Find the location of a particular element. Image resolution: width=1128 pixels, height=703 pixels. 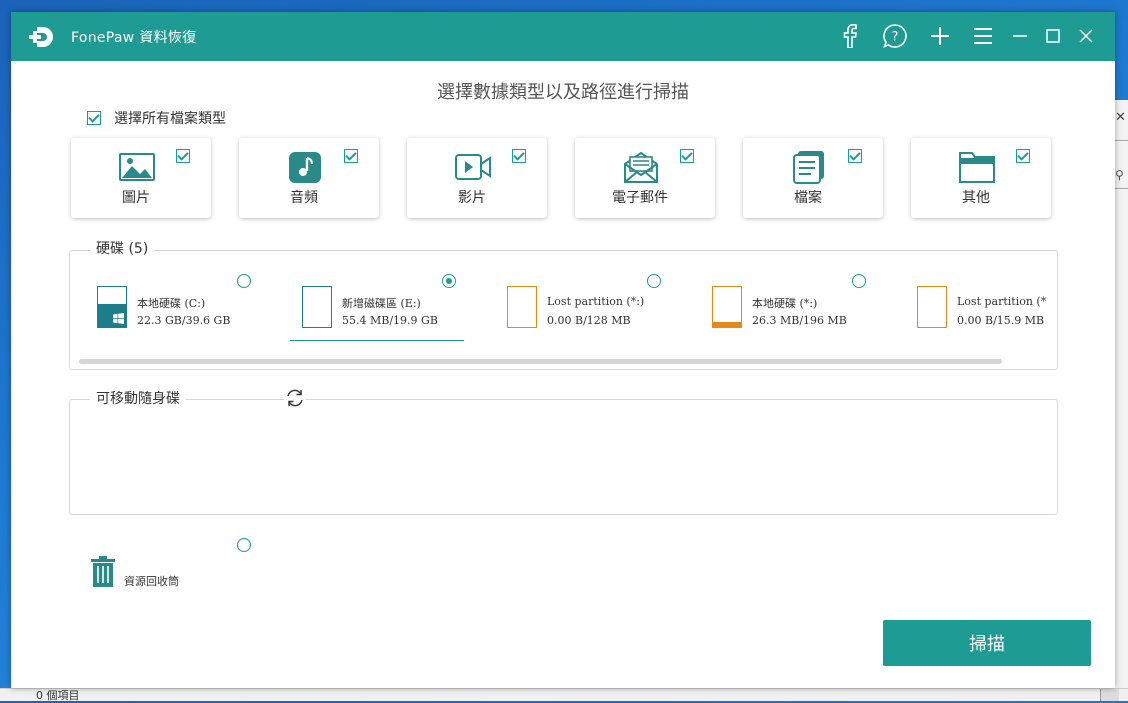

drive-scrollbar is located at coordinates (540, 361).